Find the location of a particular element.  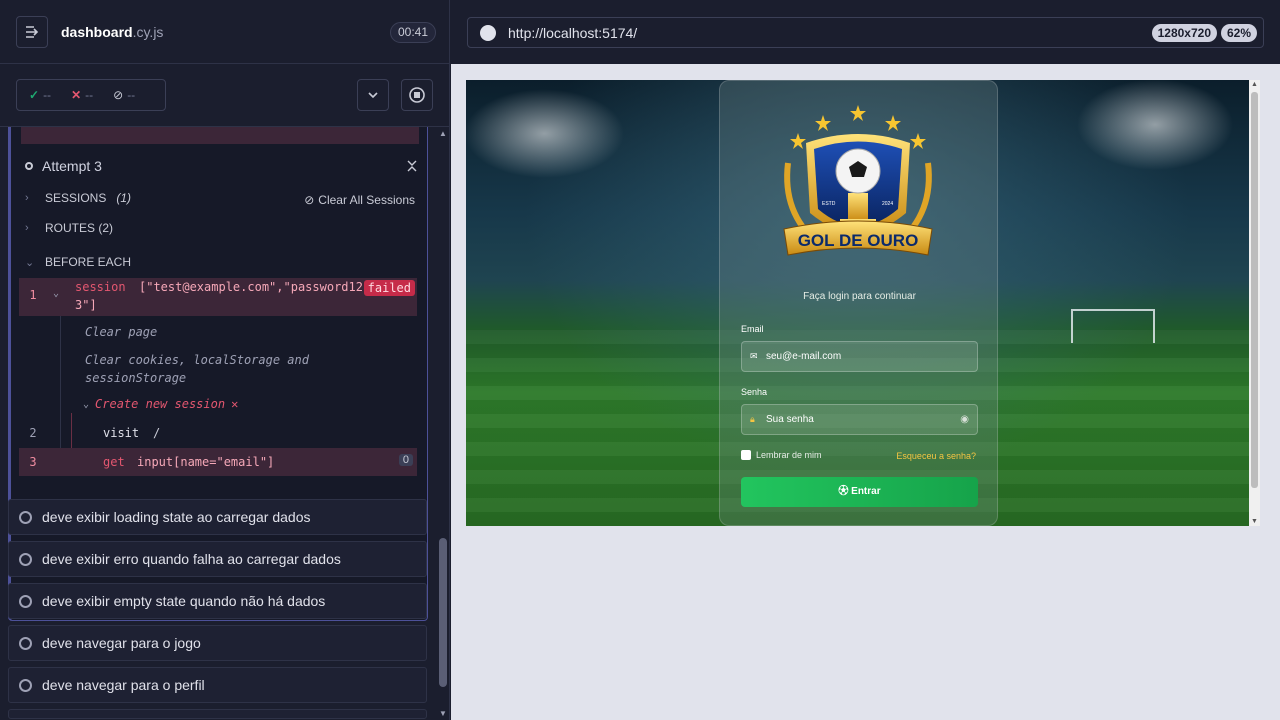

soccer-ball-icon: ⚽︎ is located at coordinates (843, 491).